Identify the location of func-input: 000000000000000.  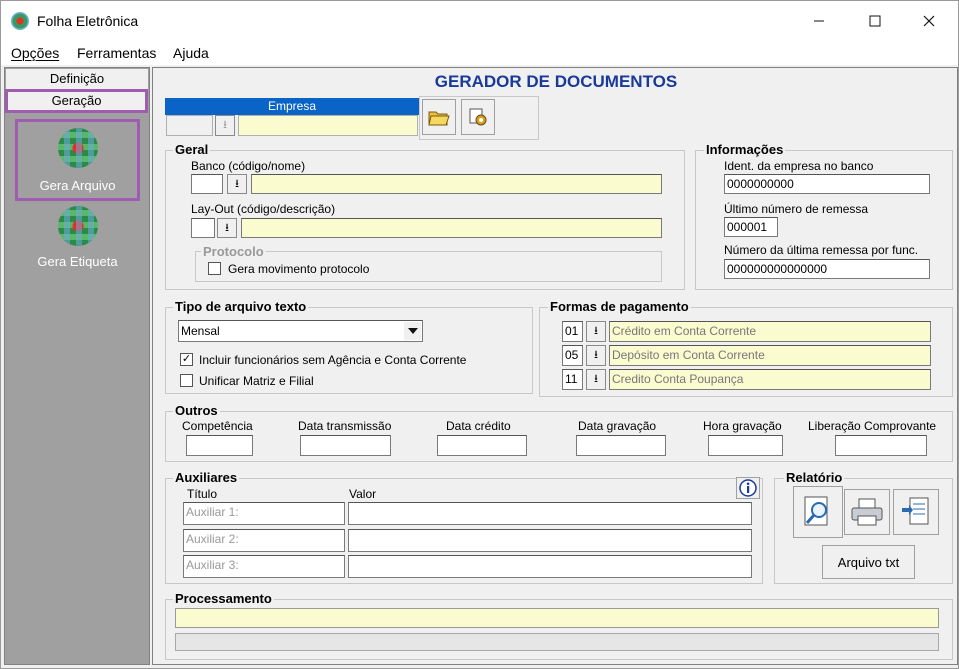
(827, 269).